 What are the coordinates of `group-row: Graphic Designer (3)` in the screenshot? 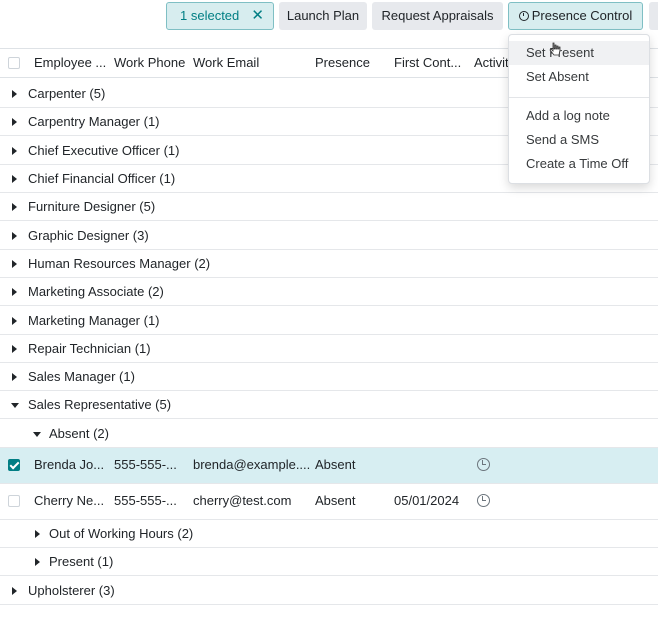 It's located at (329, 236).